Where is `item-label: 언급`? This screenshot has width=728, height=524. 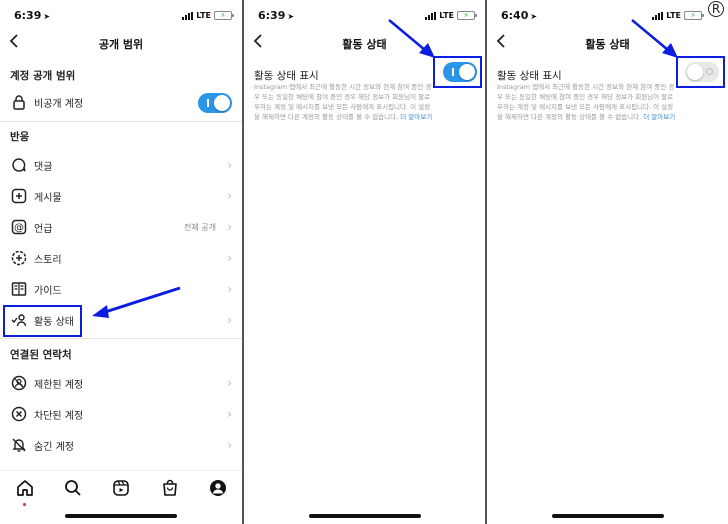
item-label: 언급 is located at coordinates (43, 229).